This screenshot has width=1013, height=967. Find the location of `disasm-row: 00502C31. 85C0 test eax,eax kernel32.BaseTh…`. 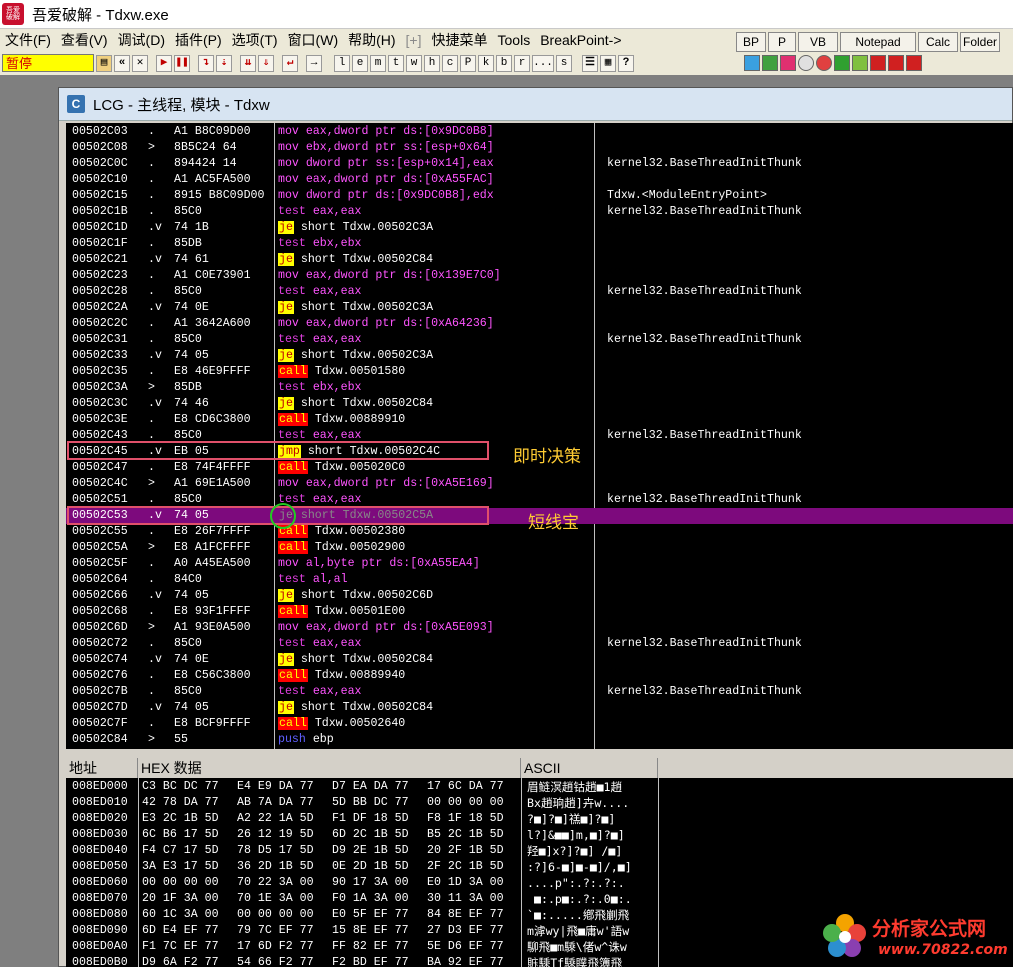

disasm-row: 00502C31. 85C0 test eax,eax kernel32.BaseTh… is located at coordinates (539, 340).